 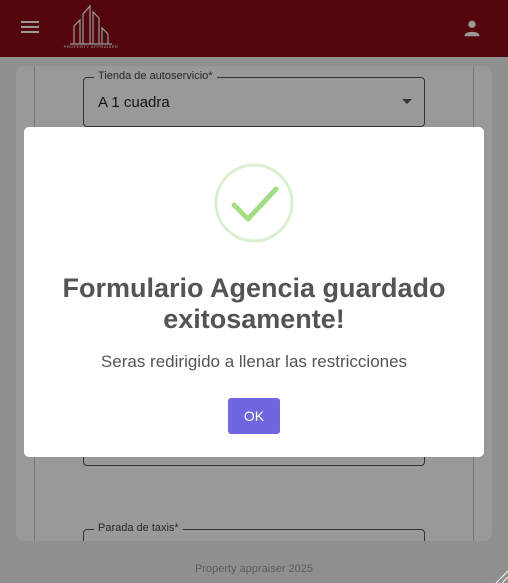 What do you see at coordinates (254, 416) in the screenshot?
I see `ok-button: OK` at bounding box center [254, 416].